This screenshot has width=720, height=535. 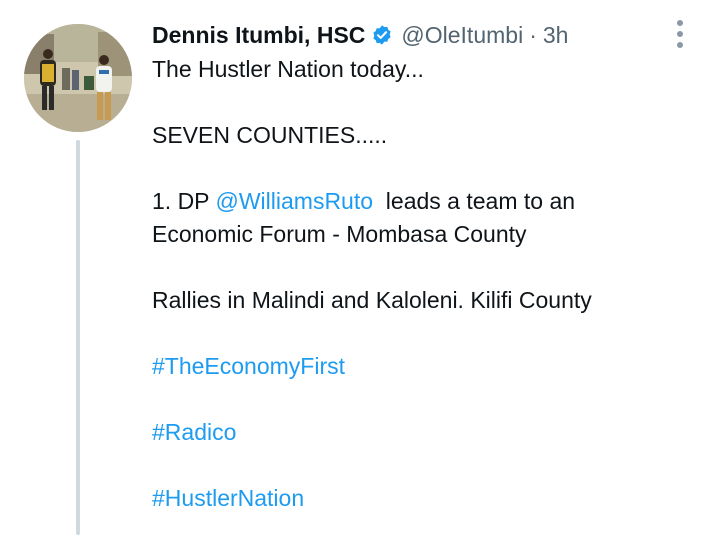 I want to click on more-options-button, so click(x=680, y=34).